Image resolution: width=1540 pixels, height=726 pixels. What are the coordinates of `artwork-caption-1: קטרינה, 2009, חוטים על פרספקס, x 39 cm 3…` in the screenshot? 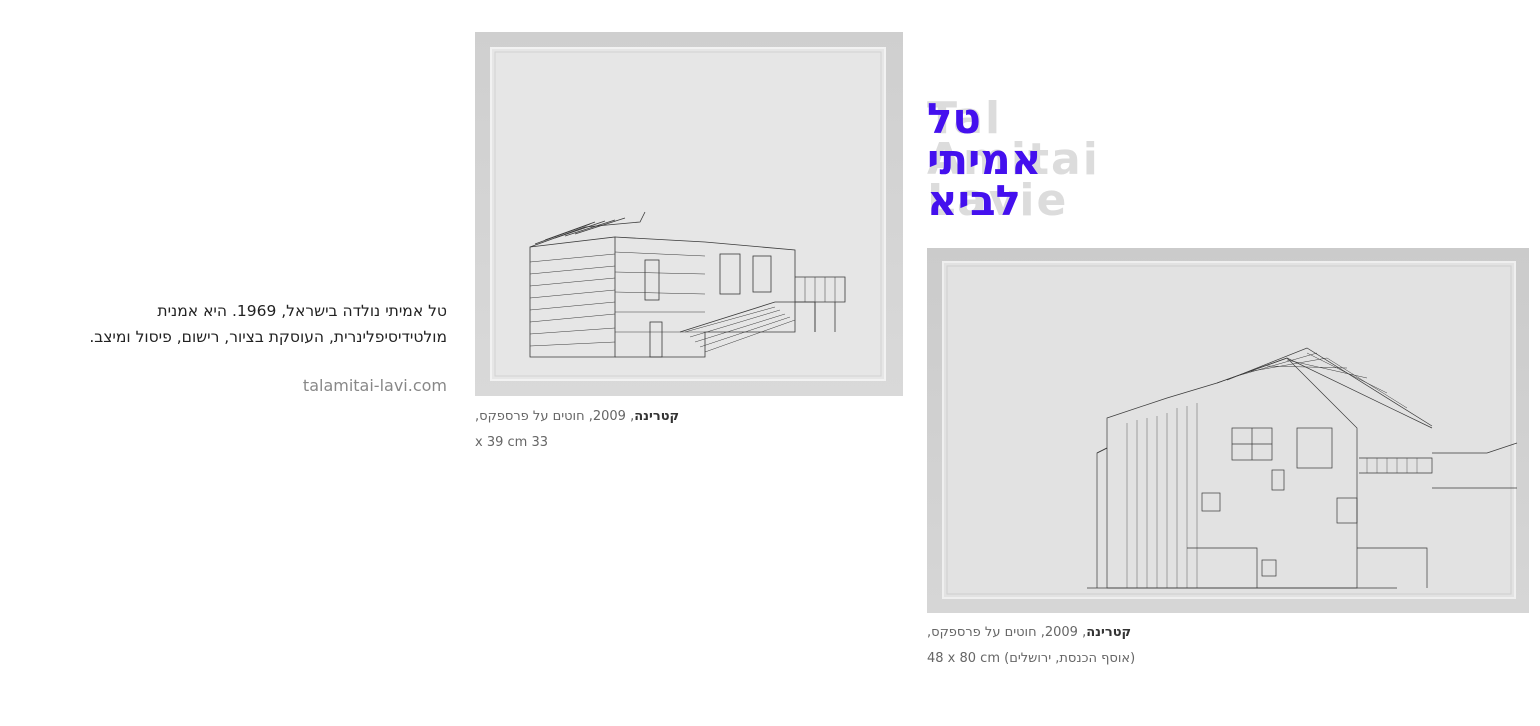 It's located at (689, 430).